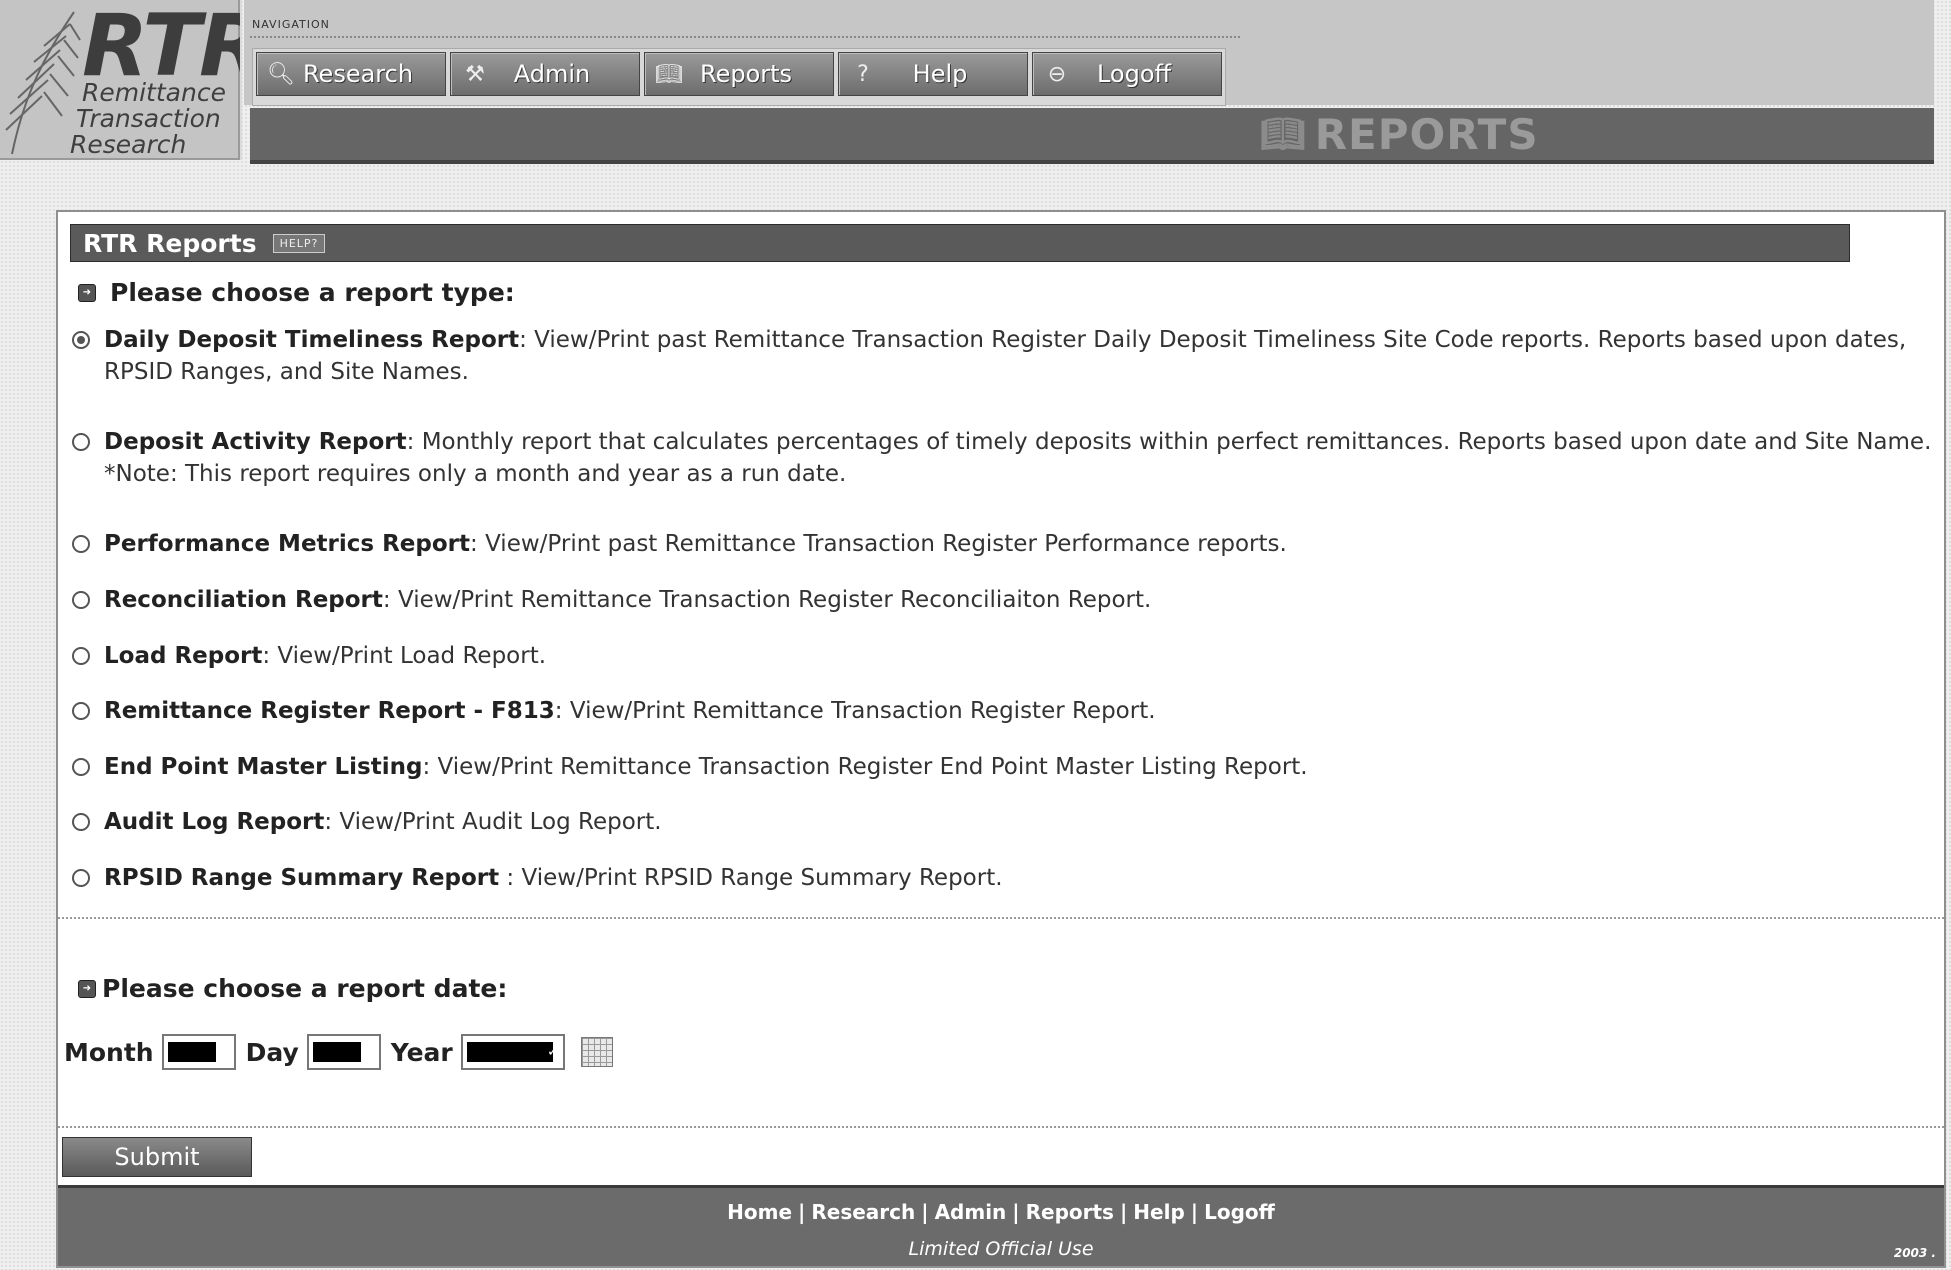  I want to click on tools-icon: ⚒, so click(475, 74).